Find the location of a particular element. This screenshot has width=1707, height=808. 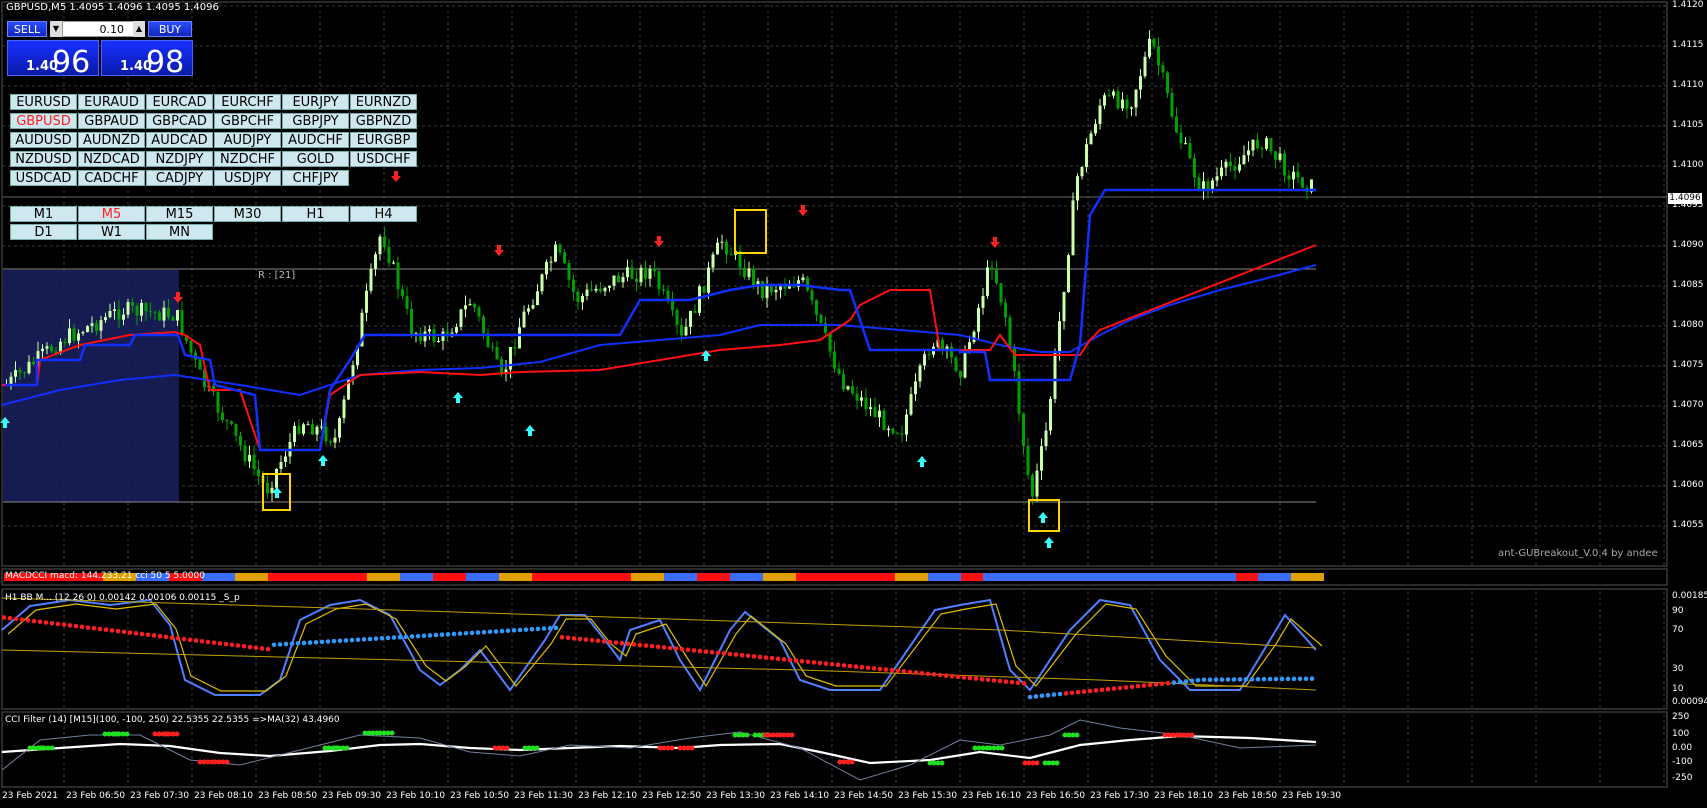

symbol-button-euraud: EURAUD is located at coordinates (111, 102).